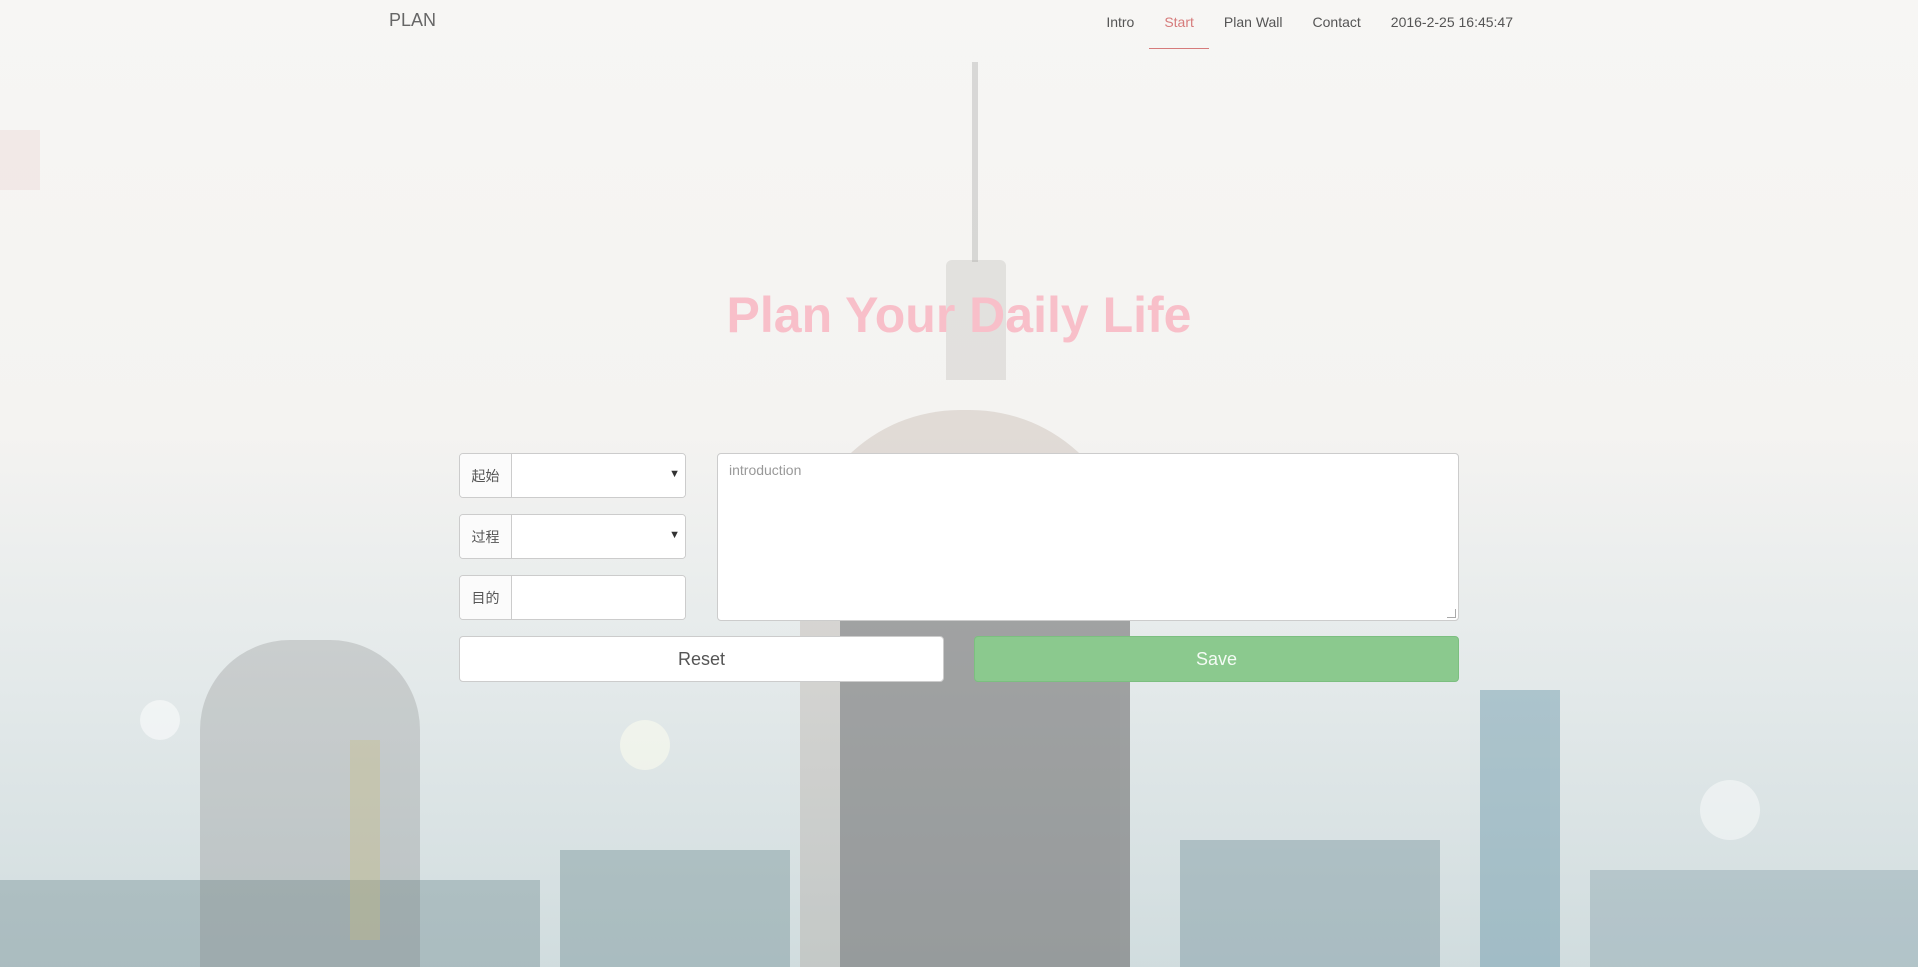 This screenshot has width=1918, height=967. I want to click on process-select-group: 过程 ▼, so click(572, 536).